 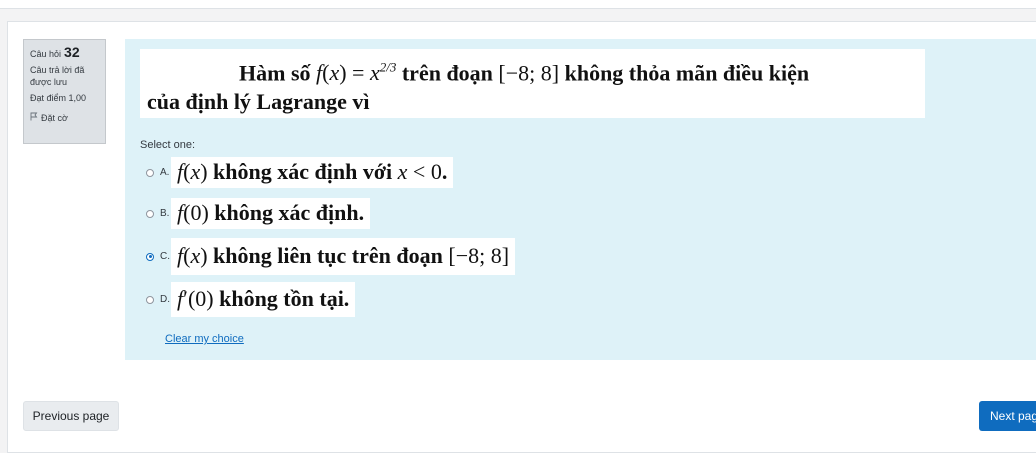 I want to click on question-text-line2: của định lý Lagrange vì, so click(x=258, y=102).